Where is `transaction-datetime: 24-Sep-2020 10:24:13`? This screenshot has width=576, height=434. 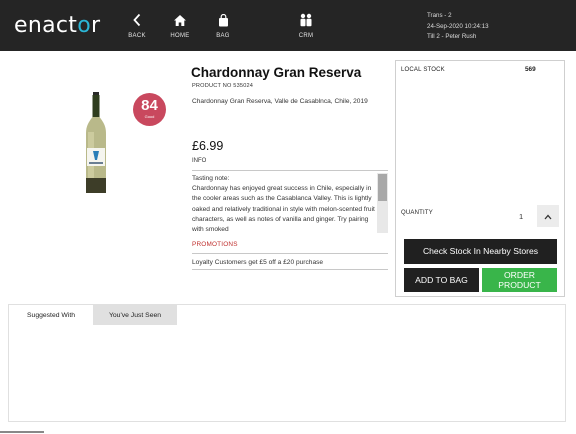
transaction-datetime: 24-Sep-2020 10:24:13 is located at coordinates (458, 26).